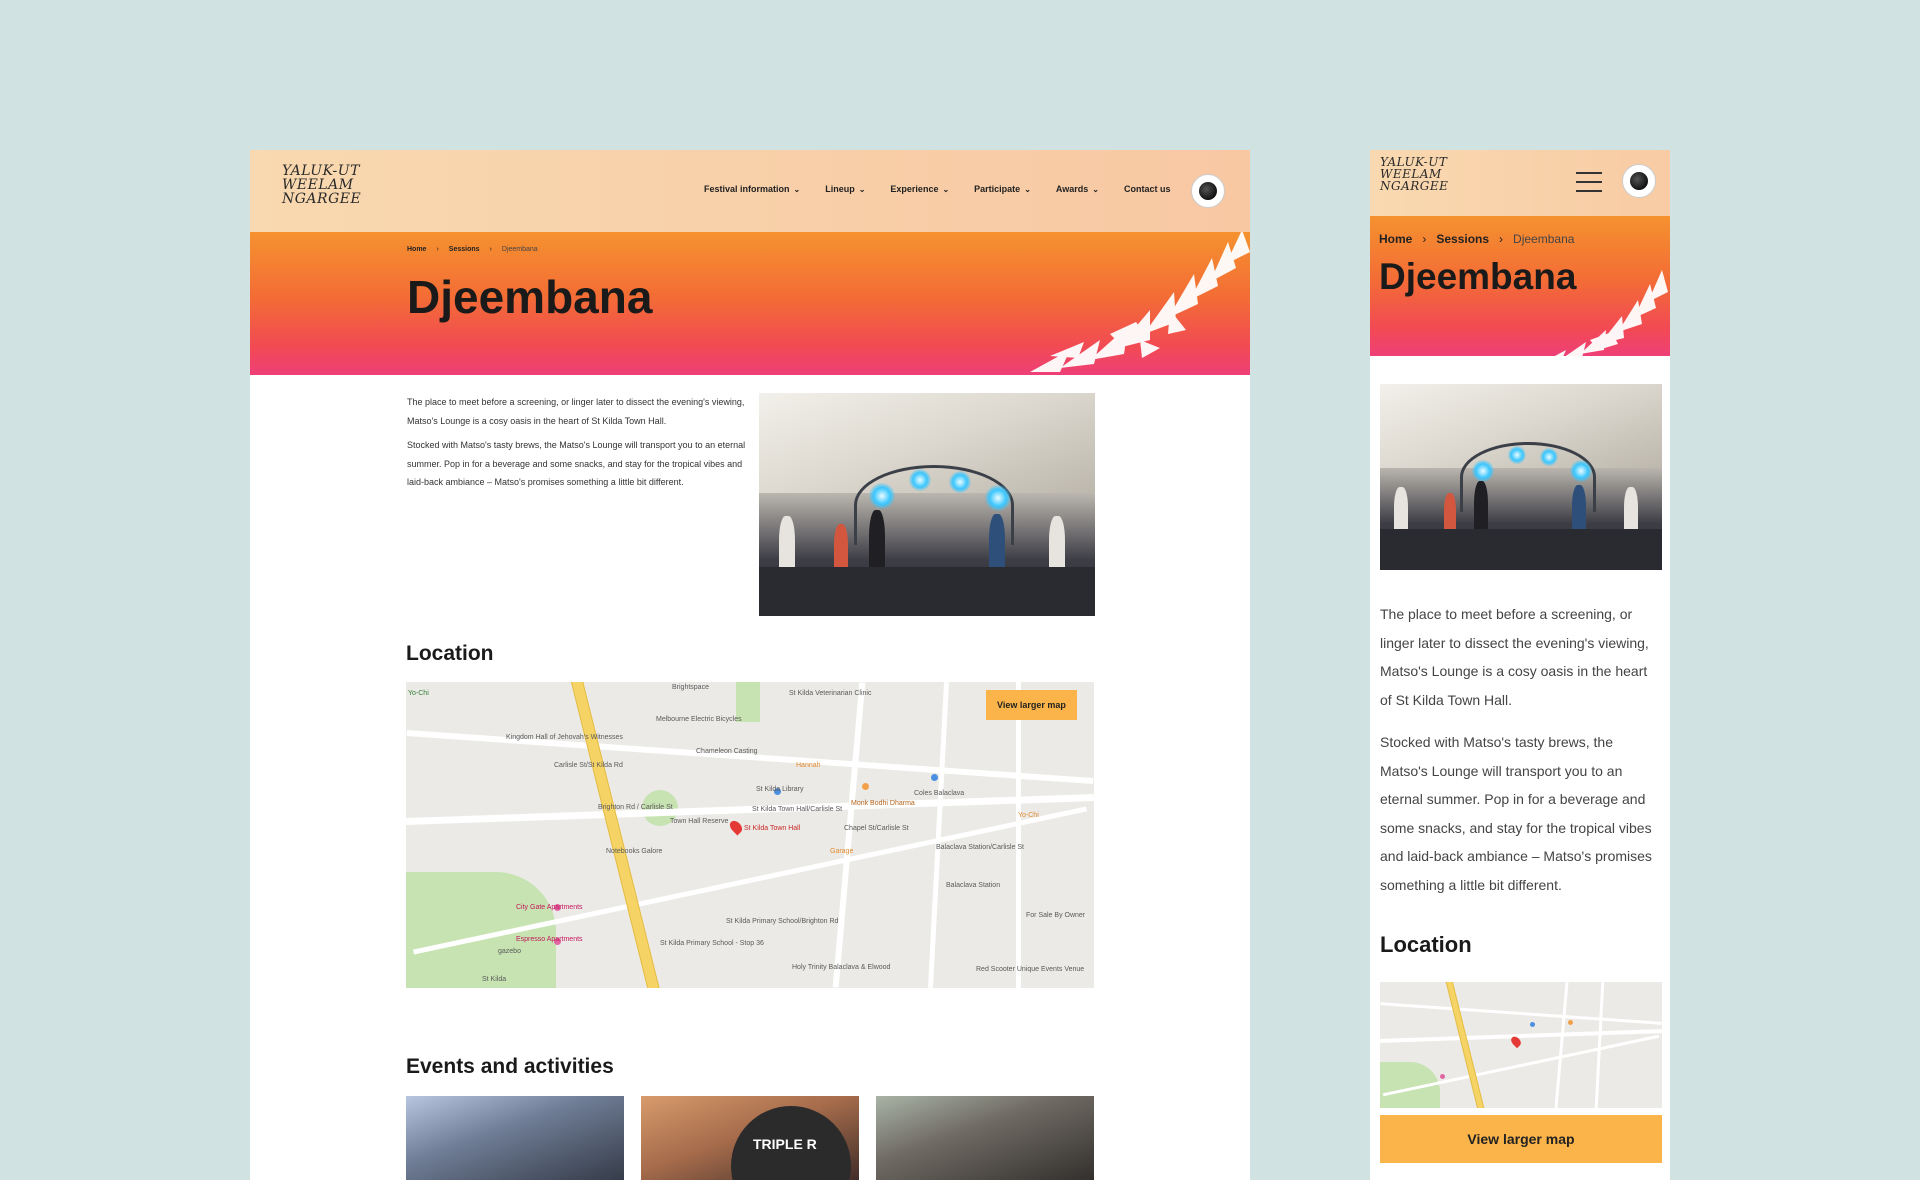 The height and width of the screenshot is (1180, 1920). I want to click on nav-item-participate: Participate ⌄, so click(1002, 189).